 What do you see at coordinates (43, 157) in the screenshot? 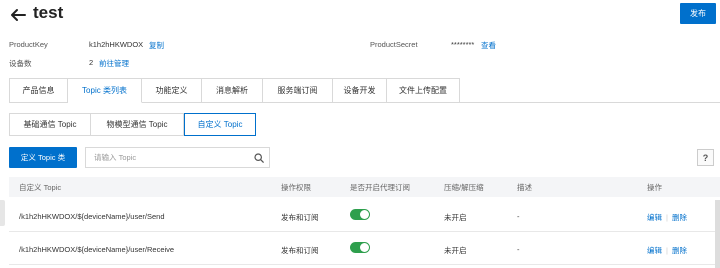
I see `define-topic-button: 定义 Topic 类` at bounding box center [43, 157].